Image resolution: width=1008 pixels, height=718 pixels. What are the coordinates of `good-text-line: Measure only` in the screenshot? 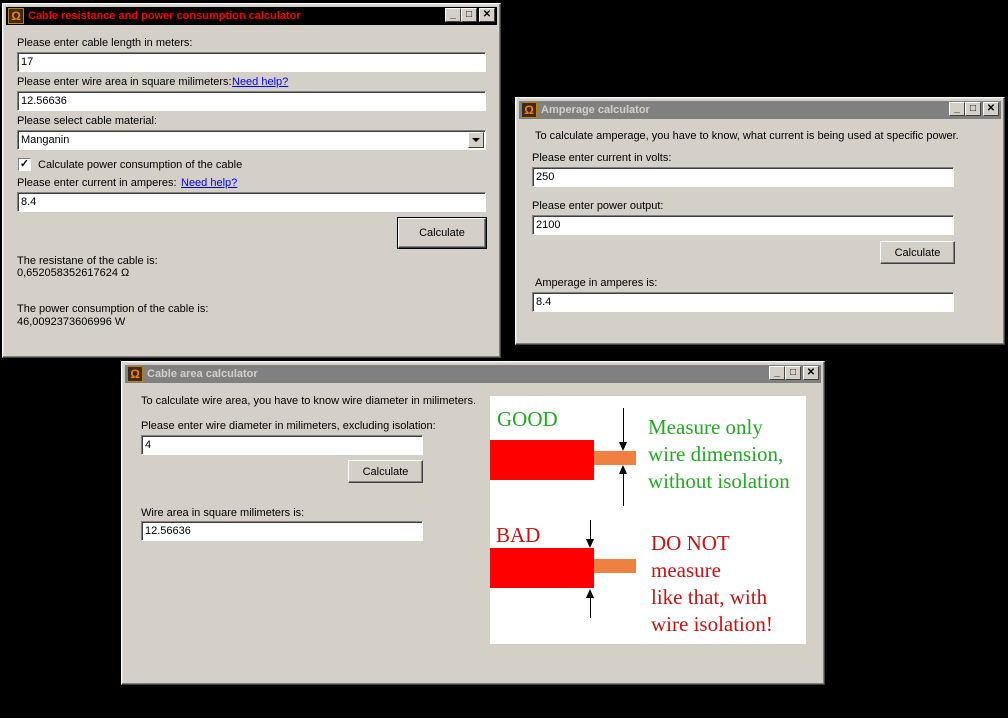 It's located at (705, 427).